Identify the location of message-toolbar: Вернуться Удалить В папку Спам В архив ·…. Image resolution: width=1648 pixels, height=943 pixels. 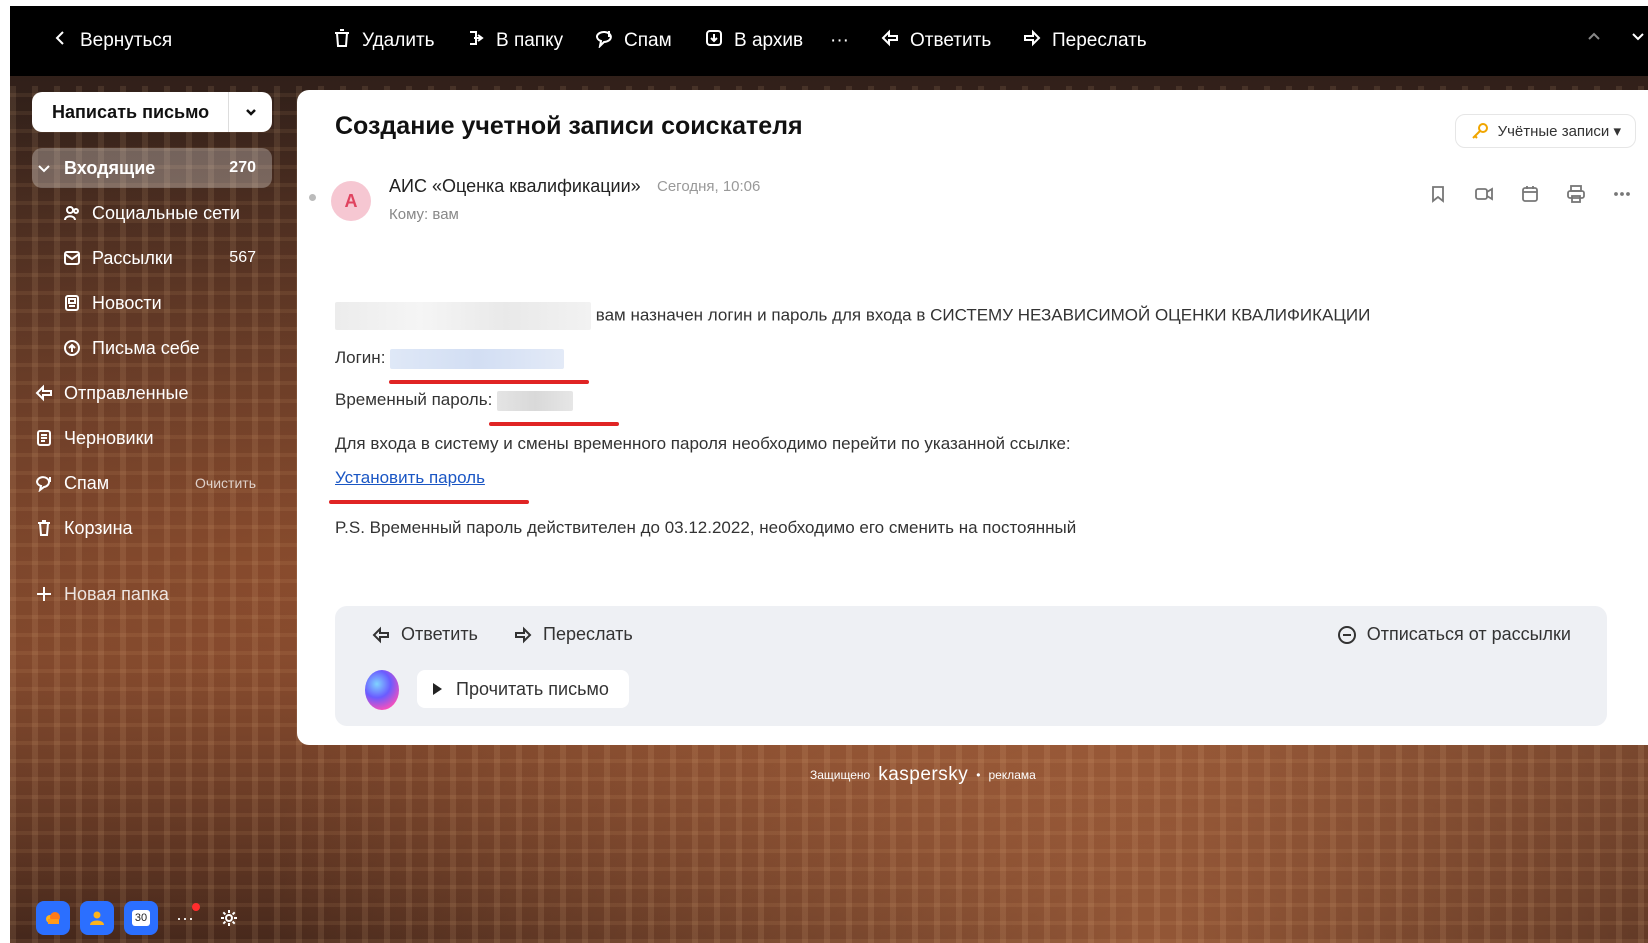
(829, 41).